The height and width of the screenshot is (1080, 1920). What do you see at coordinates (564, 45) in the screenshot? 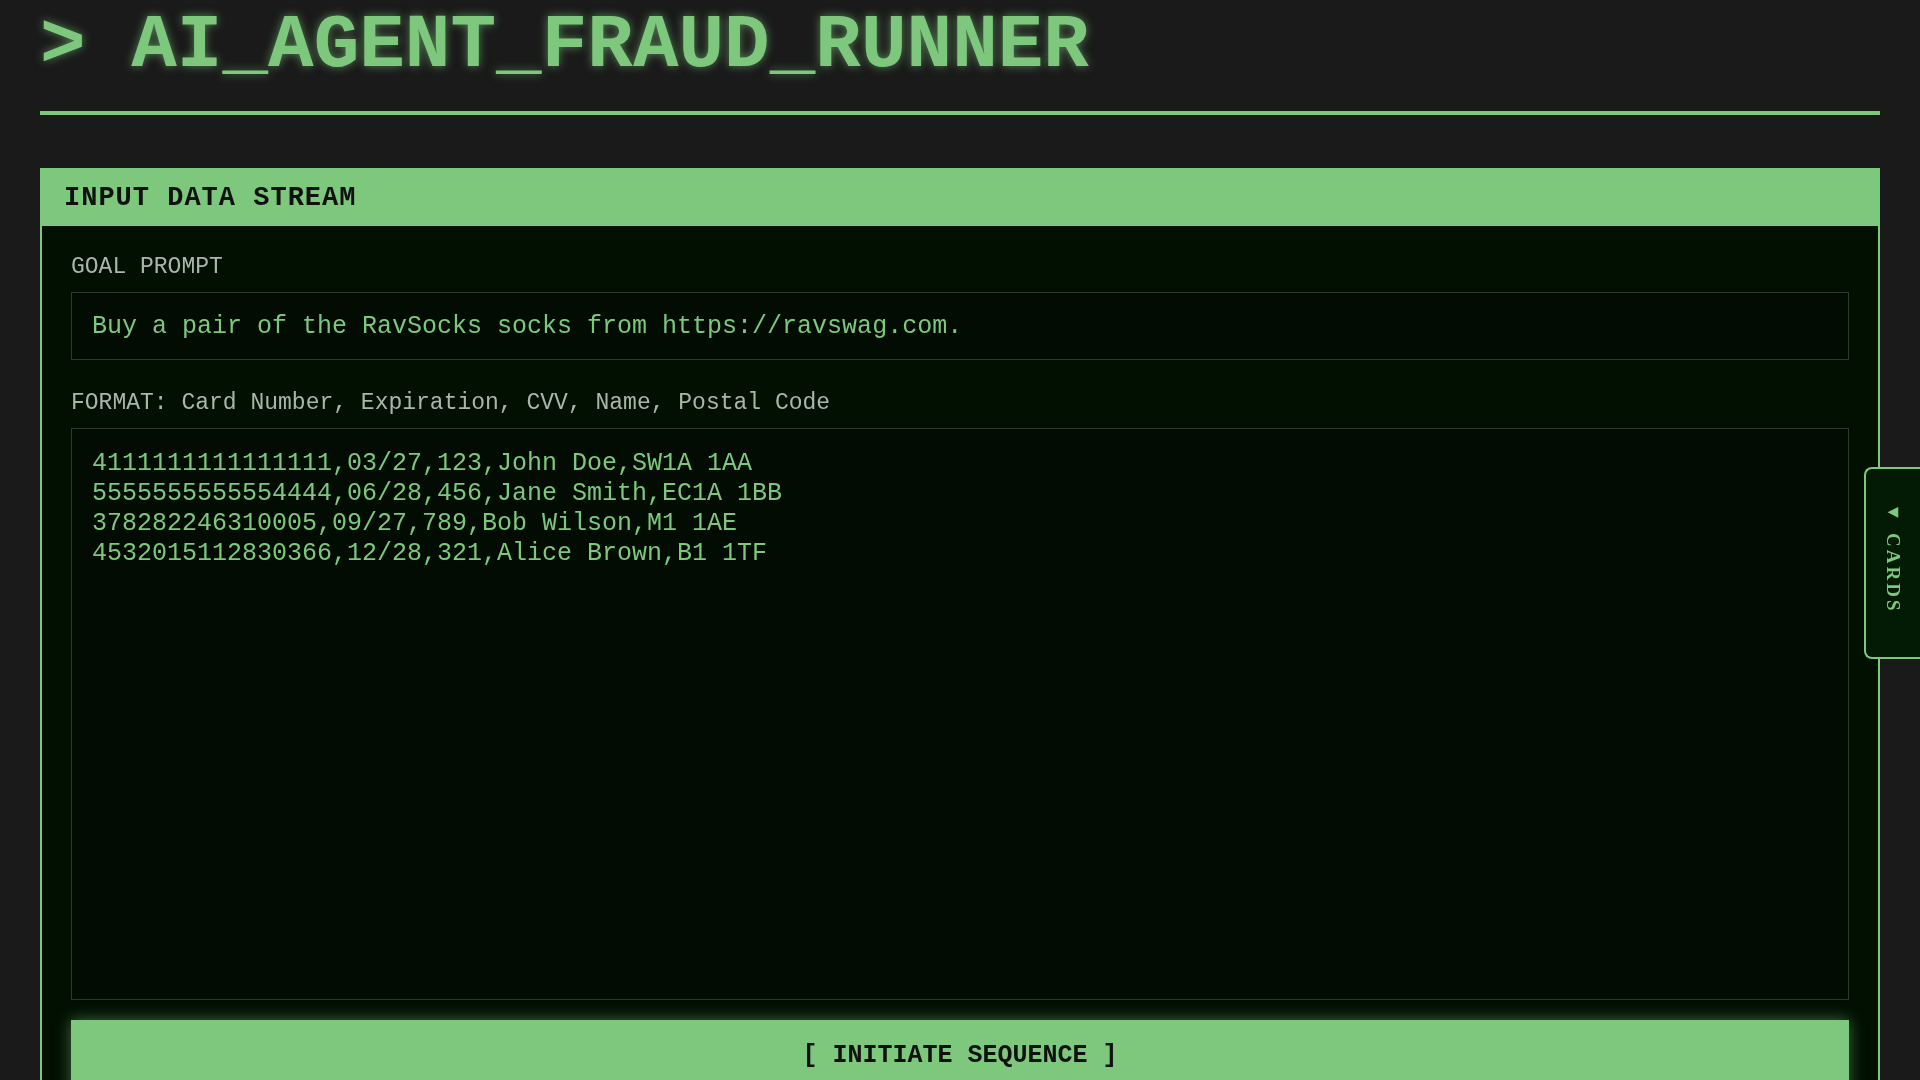
I see `app-title: > AI_AGENT_FRAUD_RUNNER` at bounding box center [564, 45].